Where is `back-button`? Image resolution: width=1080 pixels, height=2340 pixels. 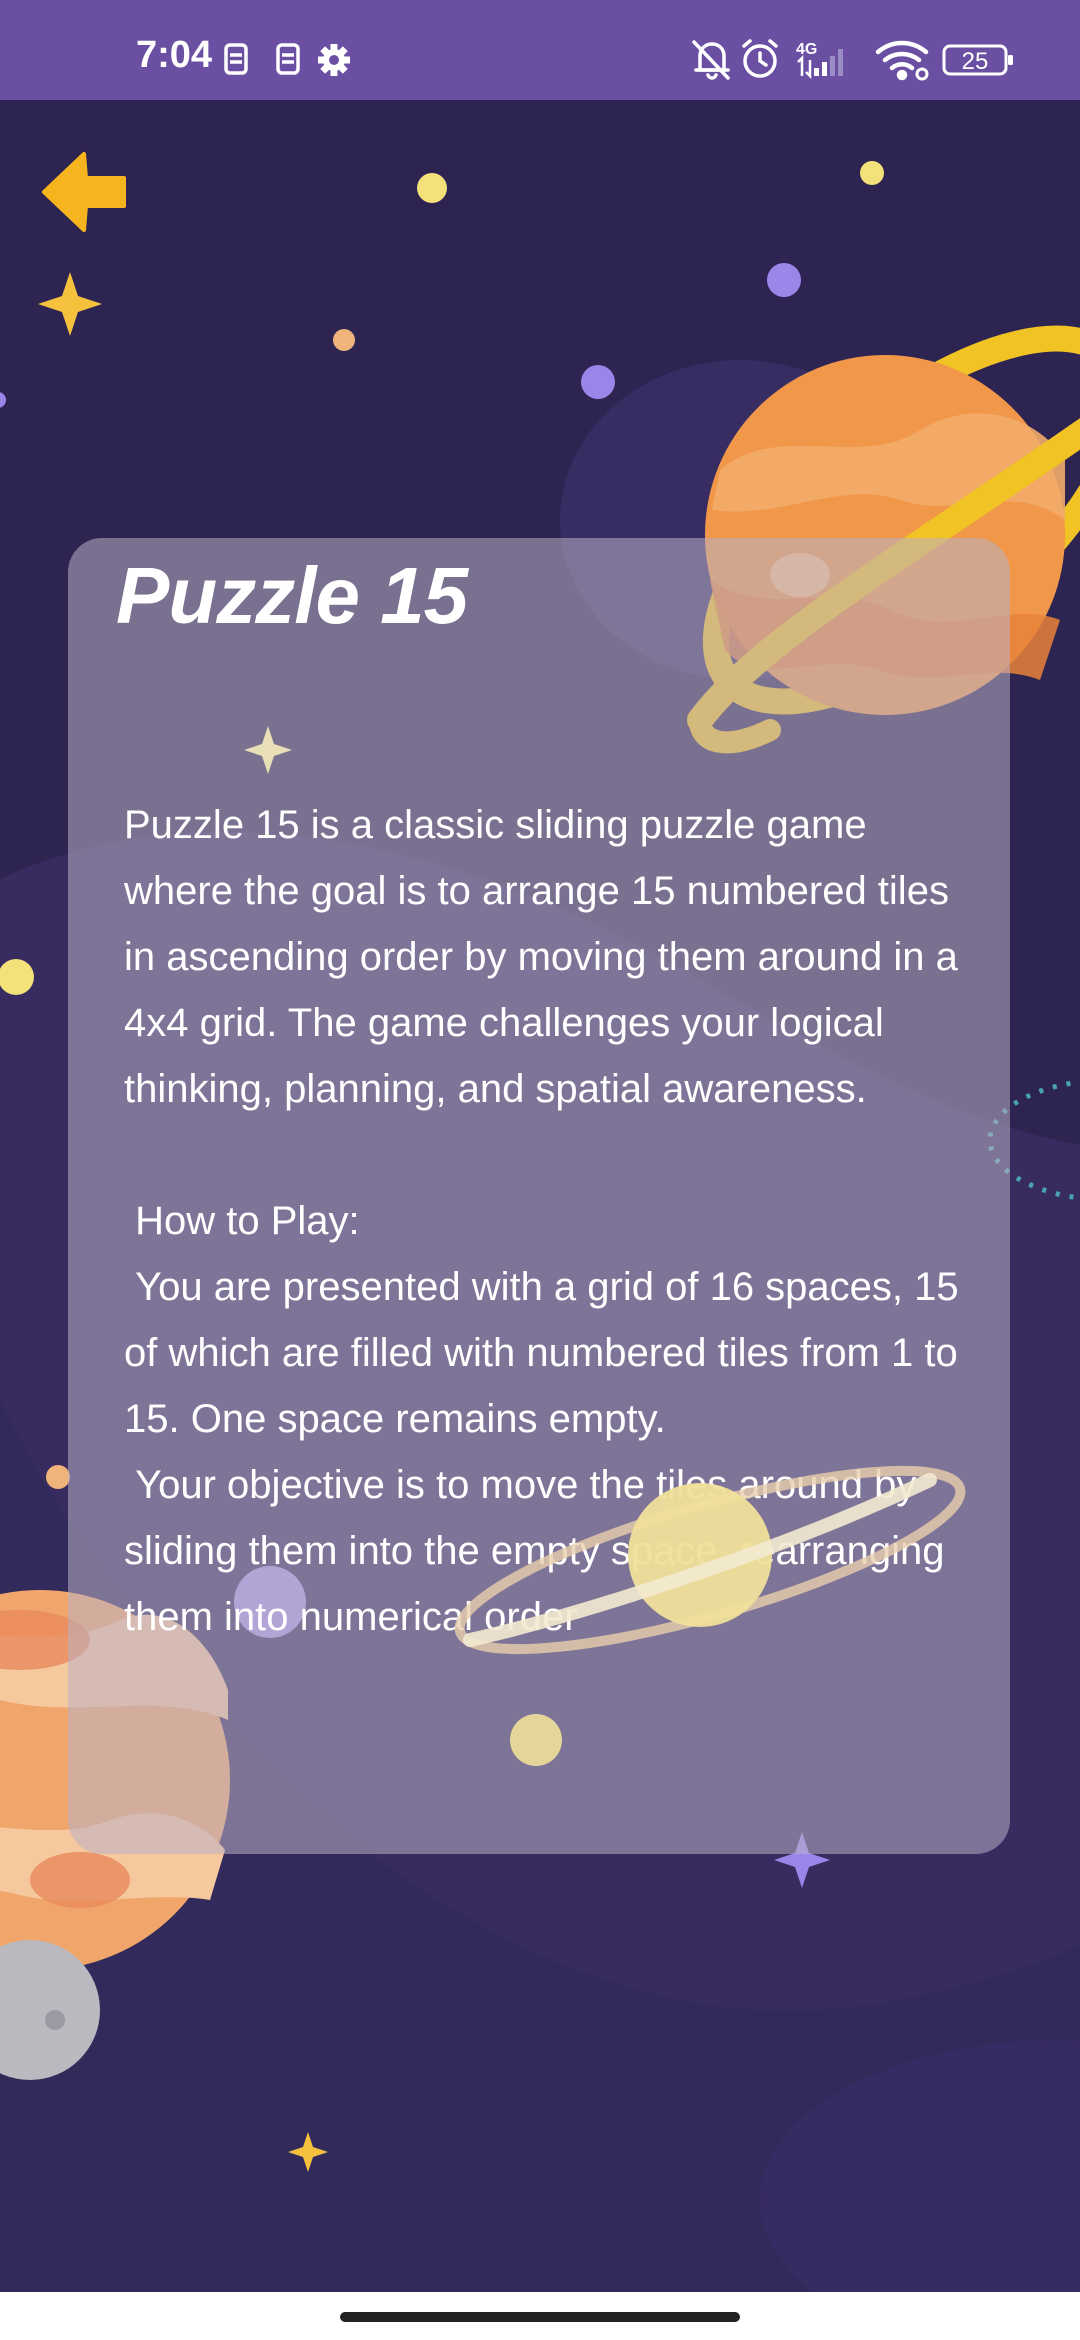 back-button is located at coordinates (85, 192).